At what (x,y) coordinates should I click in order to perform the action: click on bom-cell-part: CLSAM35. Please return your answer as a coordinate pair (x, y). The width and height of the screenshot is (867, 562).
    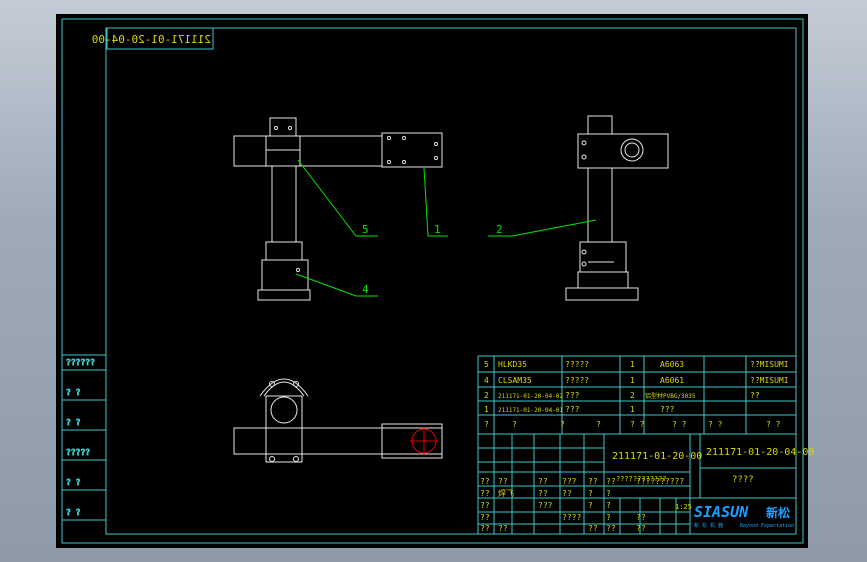
    Looking at the image, I should click on (515, 380).